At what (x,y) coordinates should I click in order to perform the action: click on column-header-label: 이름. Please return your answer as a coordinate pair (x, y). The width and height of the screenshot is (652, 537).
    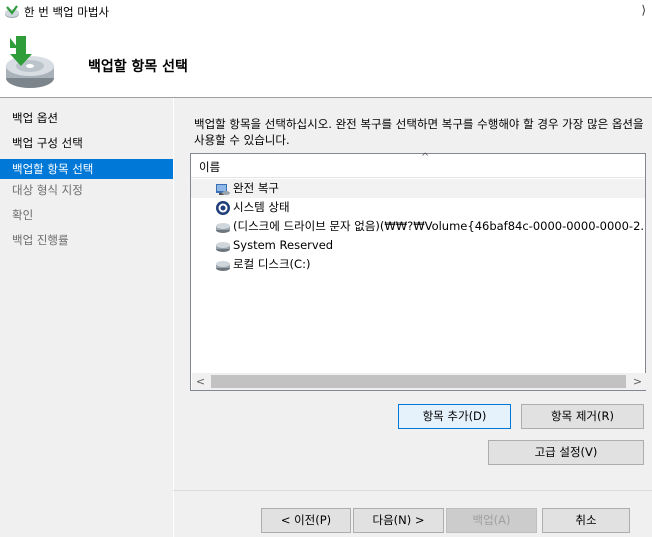
    Looking at the image, I should click on (210, 167).